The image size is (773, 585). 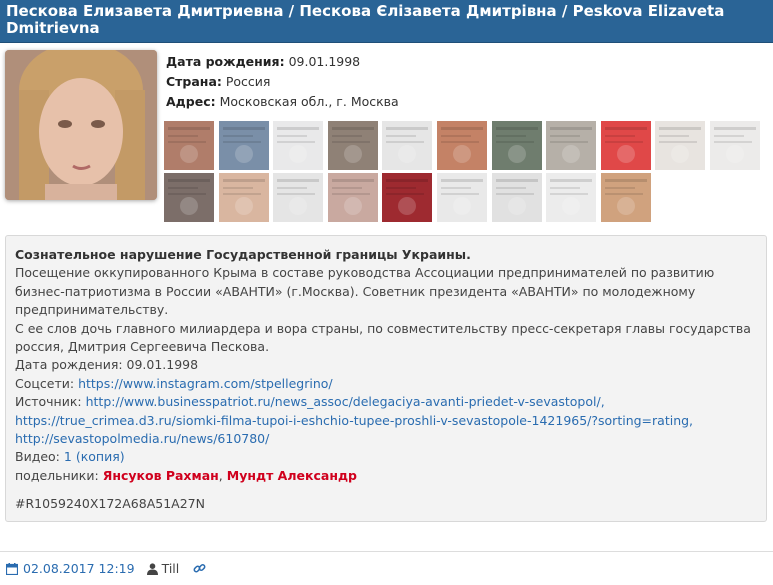 I want to click on accomplice-link-1: Янсуков Рахман, so click(x=161, y=475).